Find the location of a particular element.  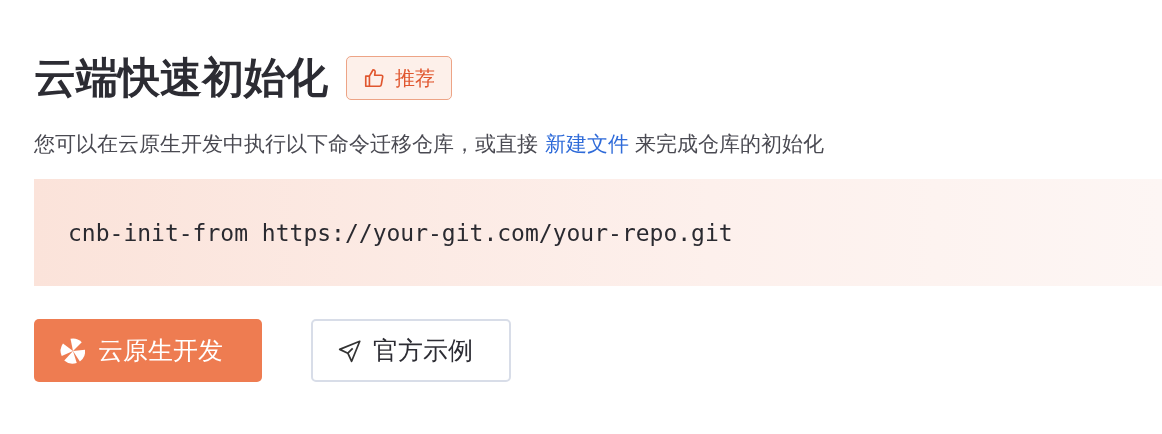

thumbs-up-icon is located at coordinates (374, 78).